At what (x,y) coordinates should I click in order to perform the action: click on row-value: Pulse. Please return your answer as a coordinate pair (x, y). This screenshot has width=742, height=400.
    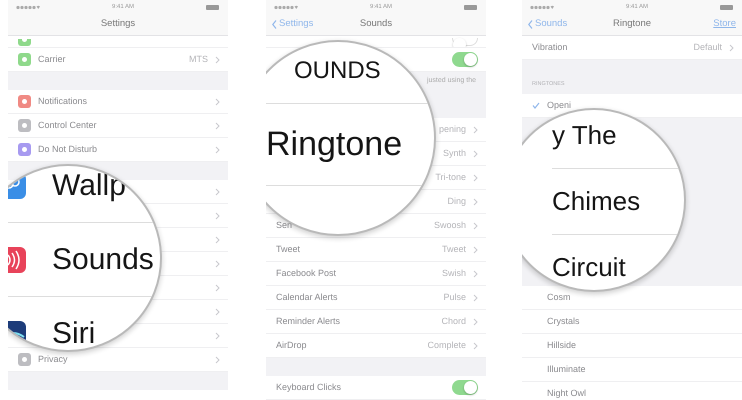
    Looking at the image, I should click on (454, 297).